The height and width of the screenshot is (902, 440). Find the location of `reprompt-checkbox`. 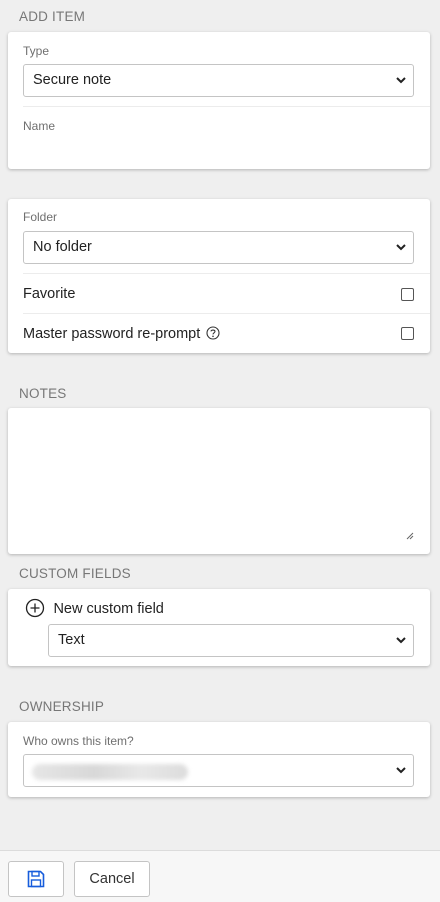

reprompt-checkbox is located at coordinates (407, 333).